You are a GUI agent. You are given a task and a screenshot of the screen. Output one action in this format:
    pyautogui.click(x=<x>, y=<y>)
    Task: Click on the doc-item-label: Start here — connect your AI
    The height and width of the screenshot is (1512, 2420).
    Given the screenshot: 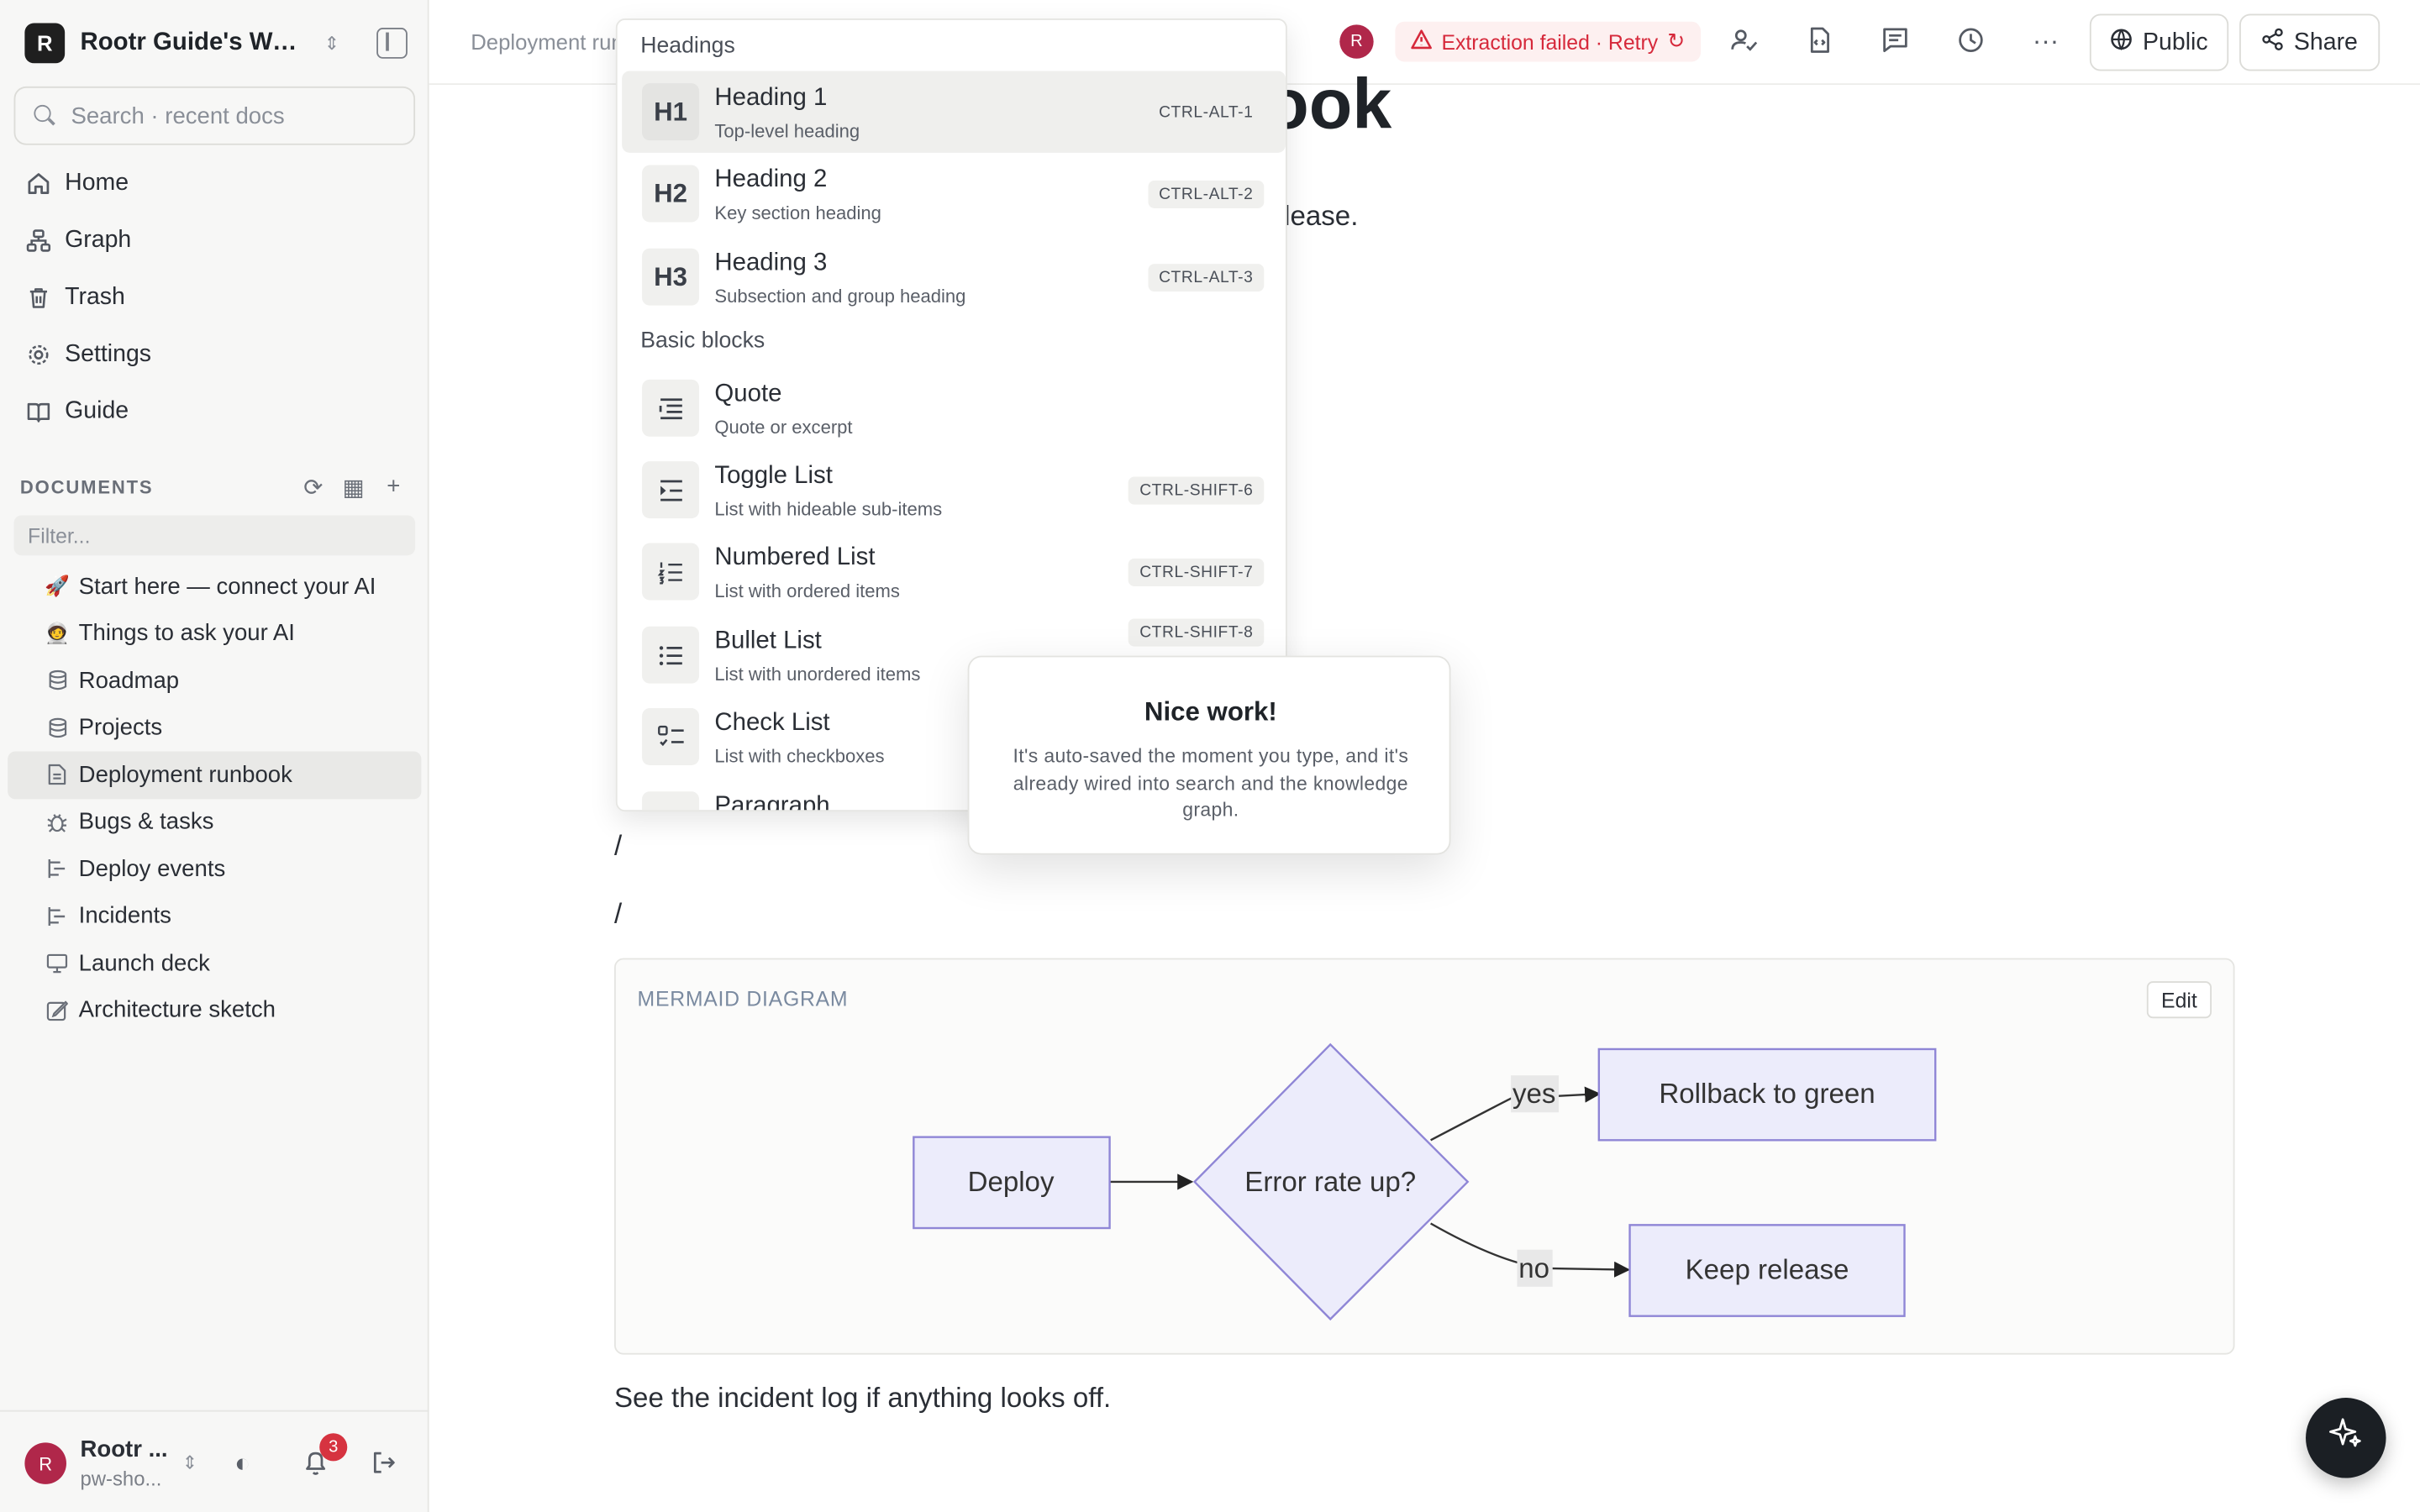 What is the action you would take?
    pyautogui.click(x=227, y=587)
    